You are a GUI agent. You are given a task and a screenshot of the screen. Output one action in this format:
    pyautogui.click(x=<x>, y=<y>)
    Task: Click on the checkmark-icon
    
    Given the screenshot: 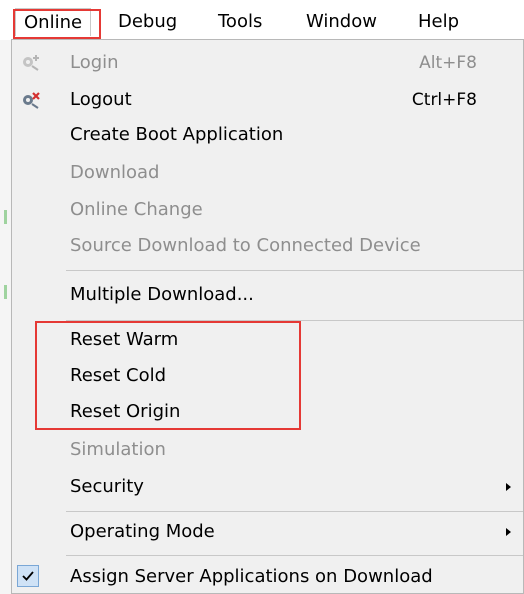 What is the action you would take?
    pyautogui.click(x=28, y=576)
    